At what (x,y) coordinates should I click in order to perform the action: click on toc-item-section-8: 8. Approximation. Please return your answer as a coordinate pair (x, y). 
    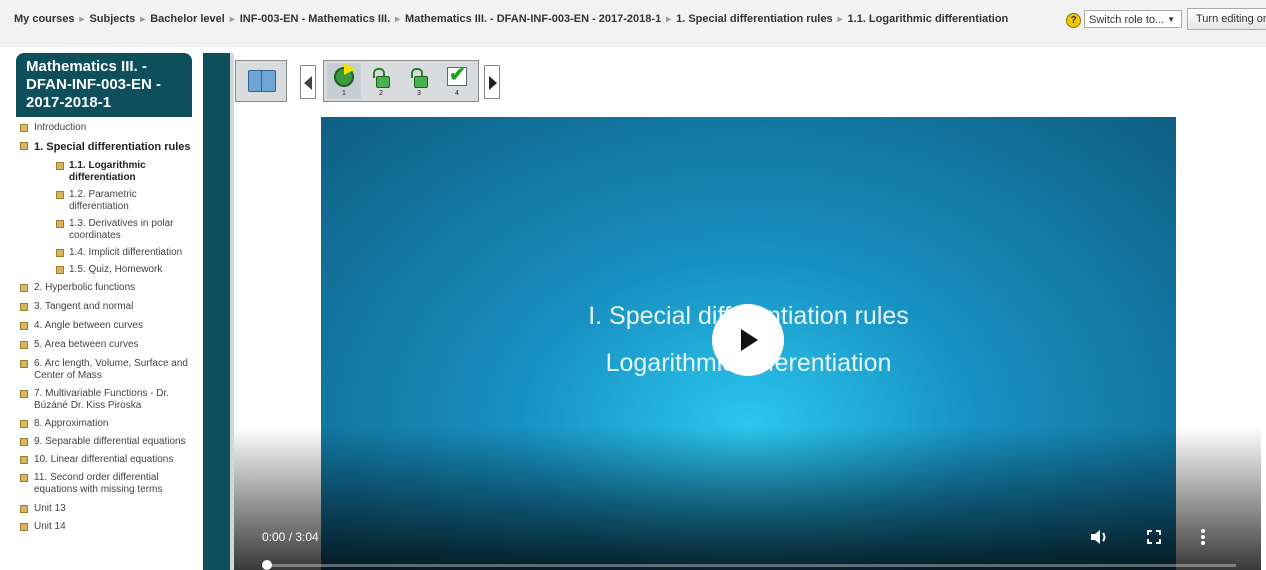
    Looking at the image, I should click on (98, 424).